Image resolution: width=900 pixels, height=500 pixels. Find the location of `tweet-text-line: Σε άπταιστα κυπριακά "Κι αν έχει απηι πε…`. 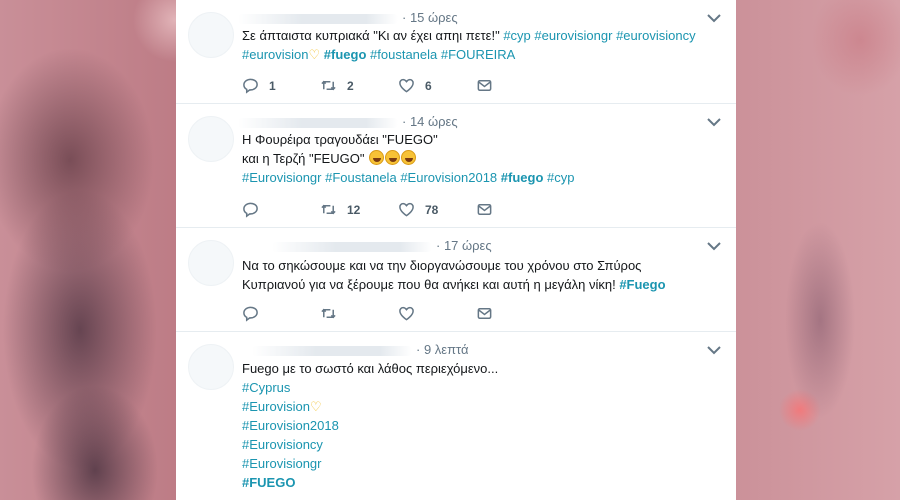

tweet-text-line: Σε άπταιστα κυπριακά "Κι αν έχει απηι πε… is located at coordinates (477, 35).